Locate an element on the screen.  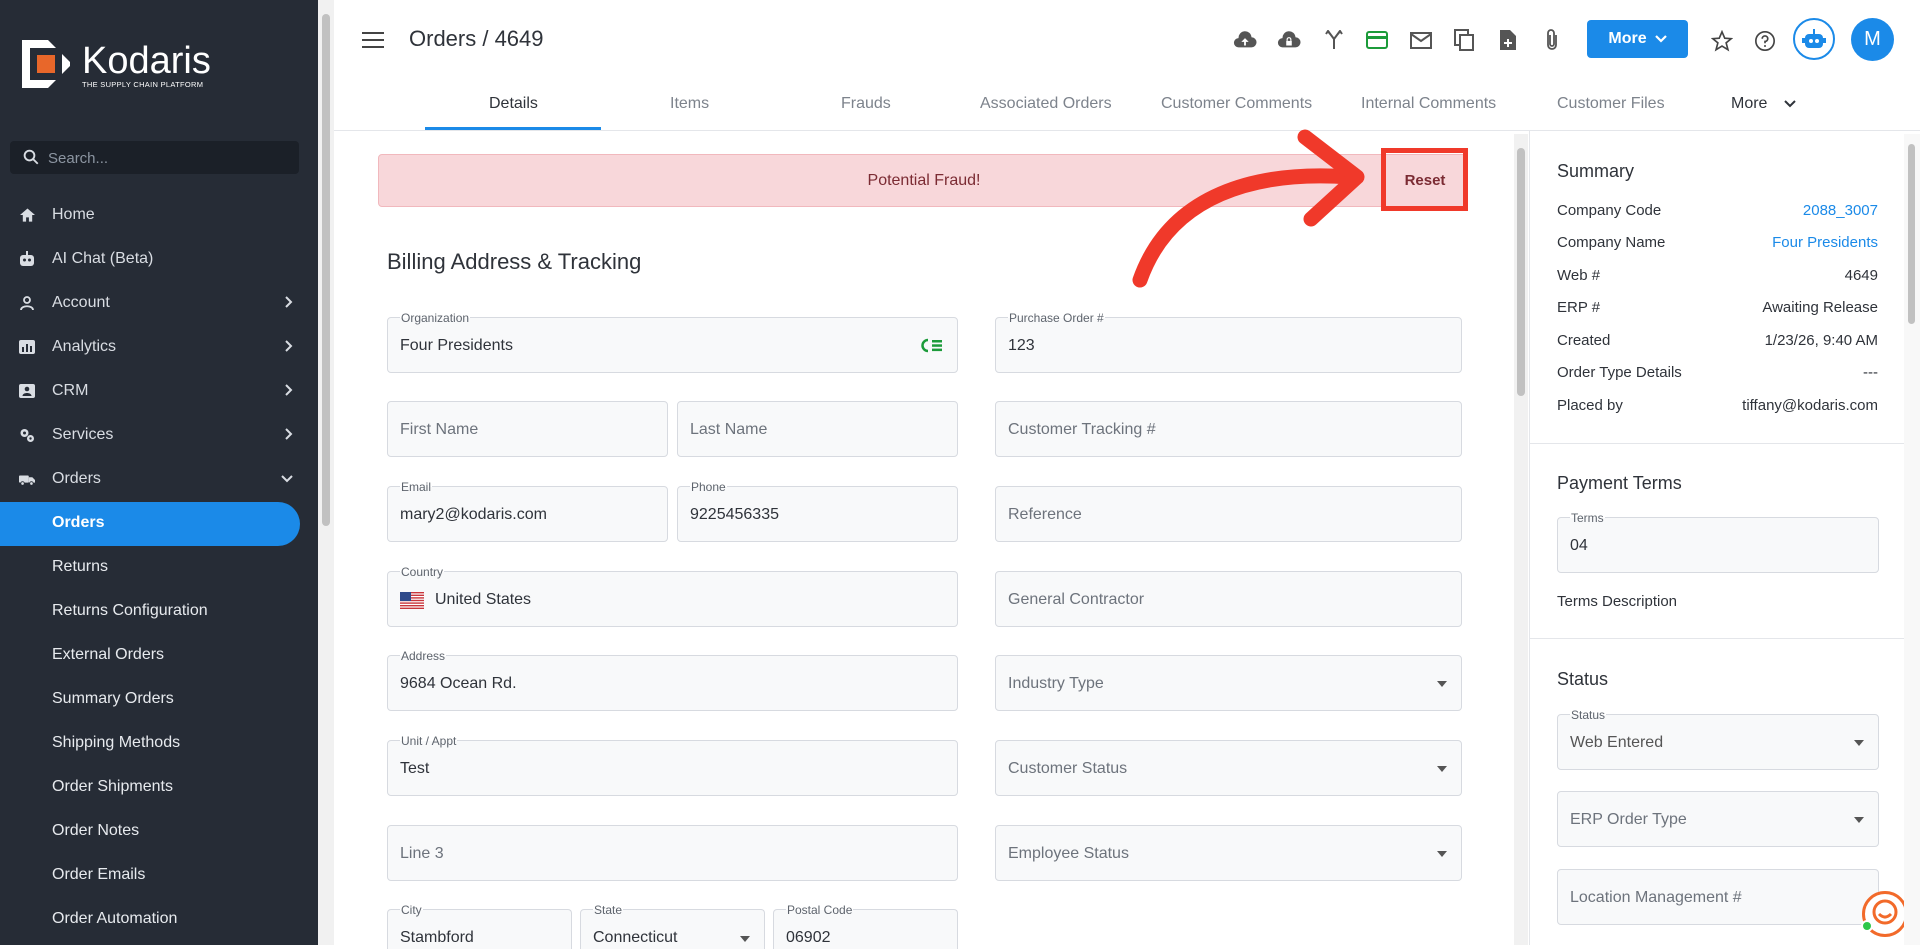
sidebar-scrollbar is located at coordinates (326, 472).